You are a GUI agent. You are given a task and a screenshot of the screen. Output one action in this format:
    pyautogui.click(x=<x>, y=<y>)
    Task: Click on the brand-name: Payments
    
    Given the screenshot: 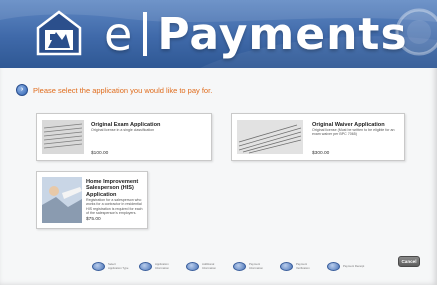 What is the action you would take?
    pyautogui.click(x=282, y=34)
    